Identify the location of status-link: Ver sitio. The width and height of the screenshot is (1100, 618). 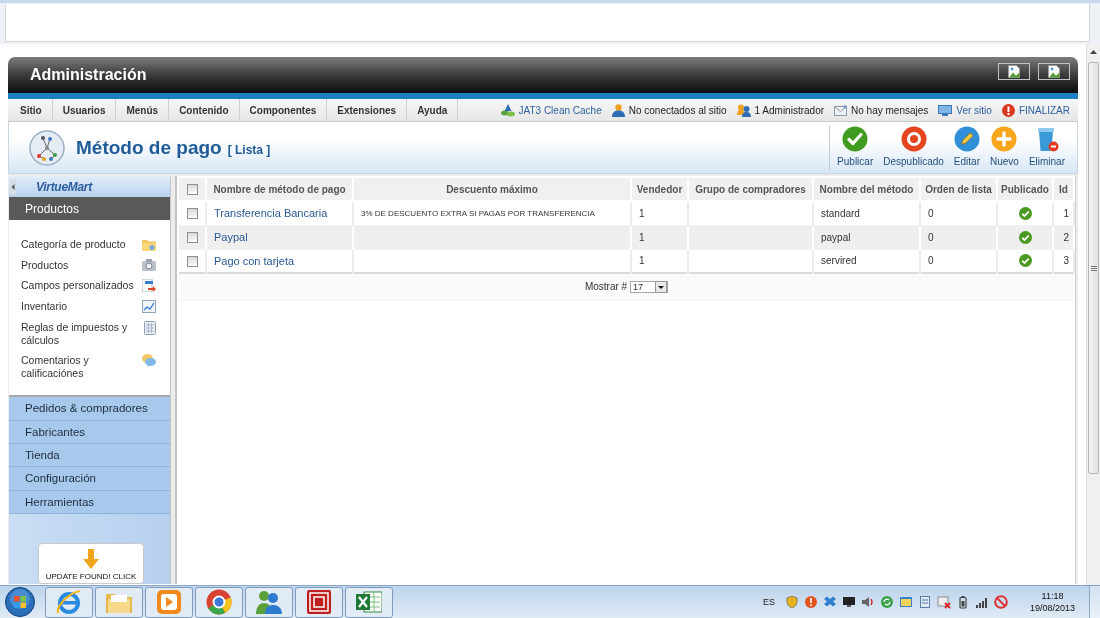
(974, 110).